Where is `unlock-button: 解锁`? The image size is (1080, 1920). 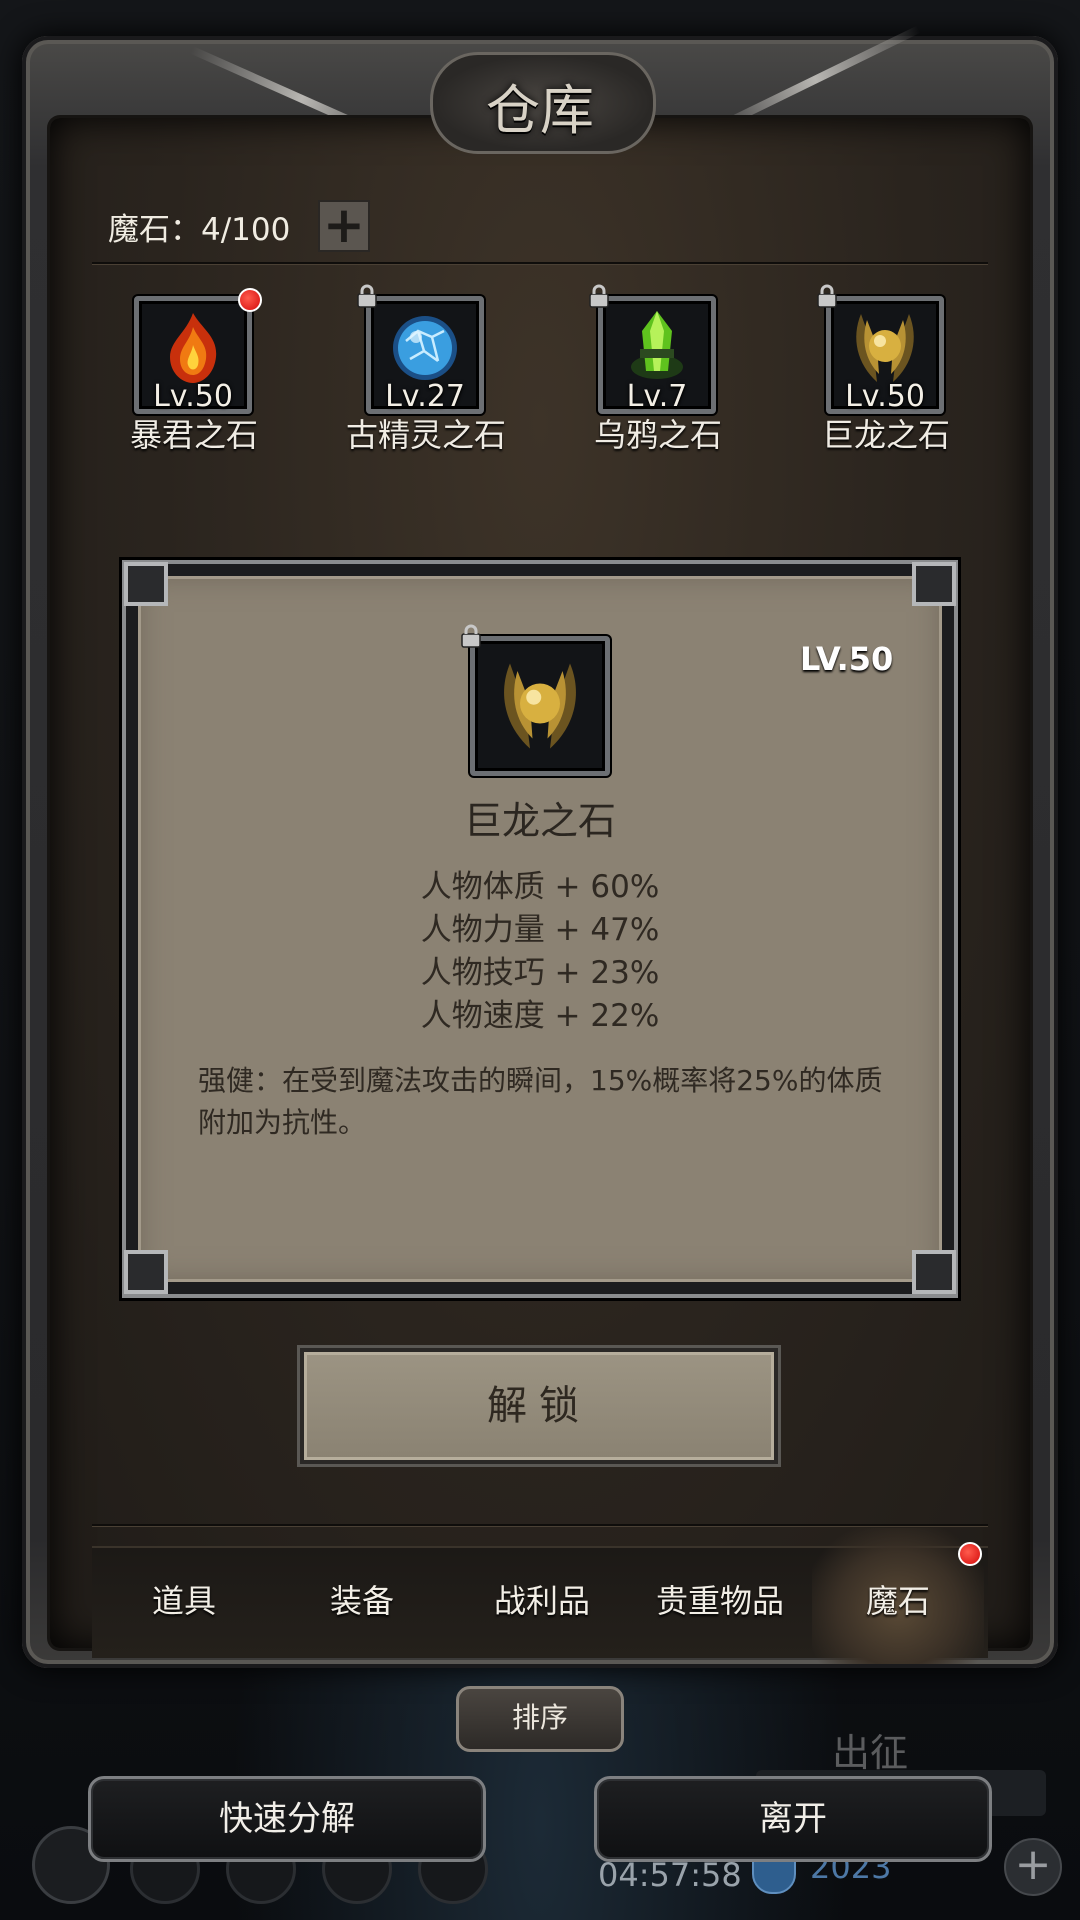 unlock-button: 解锁 is located at coordinates (539, 1406).